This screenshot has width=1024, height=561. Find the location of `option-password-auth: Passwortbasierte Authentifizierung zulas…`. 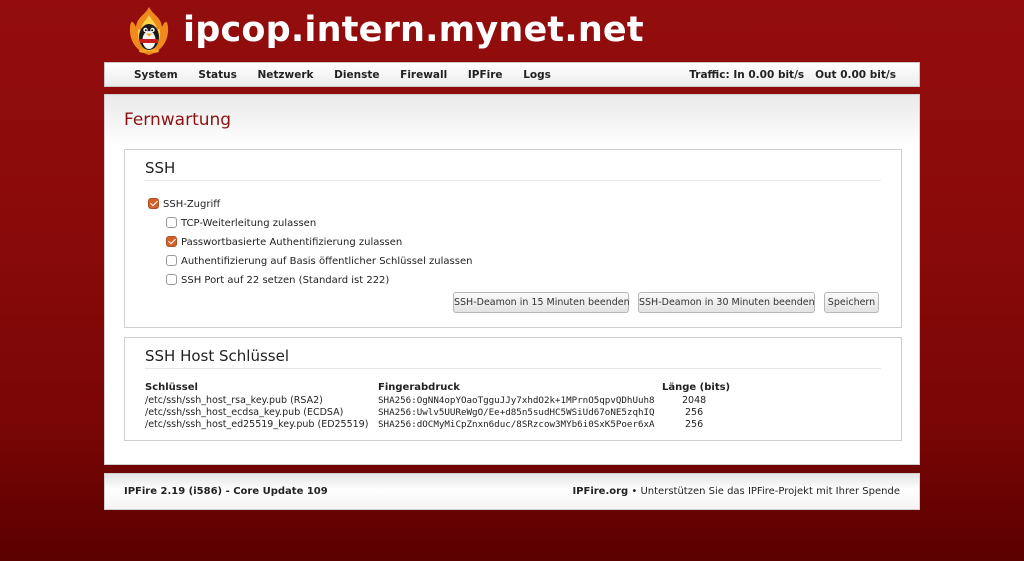

option-password-auth: Passwortbasierte Authentifizierung zulas… is located at coordinates (284, 242).